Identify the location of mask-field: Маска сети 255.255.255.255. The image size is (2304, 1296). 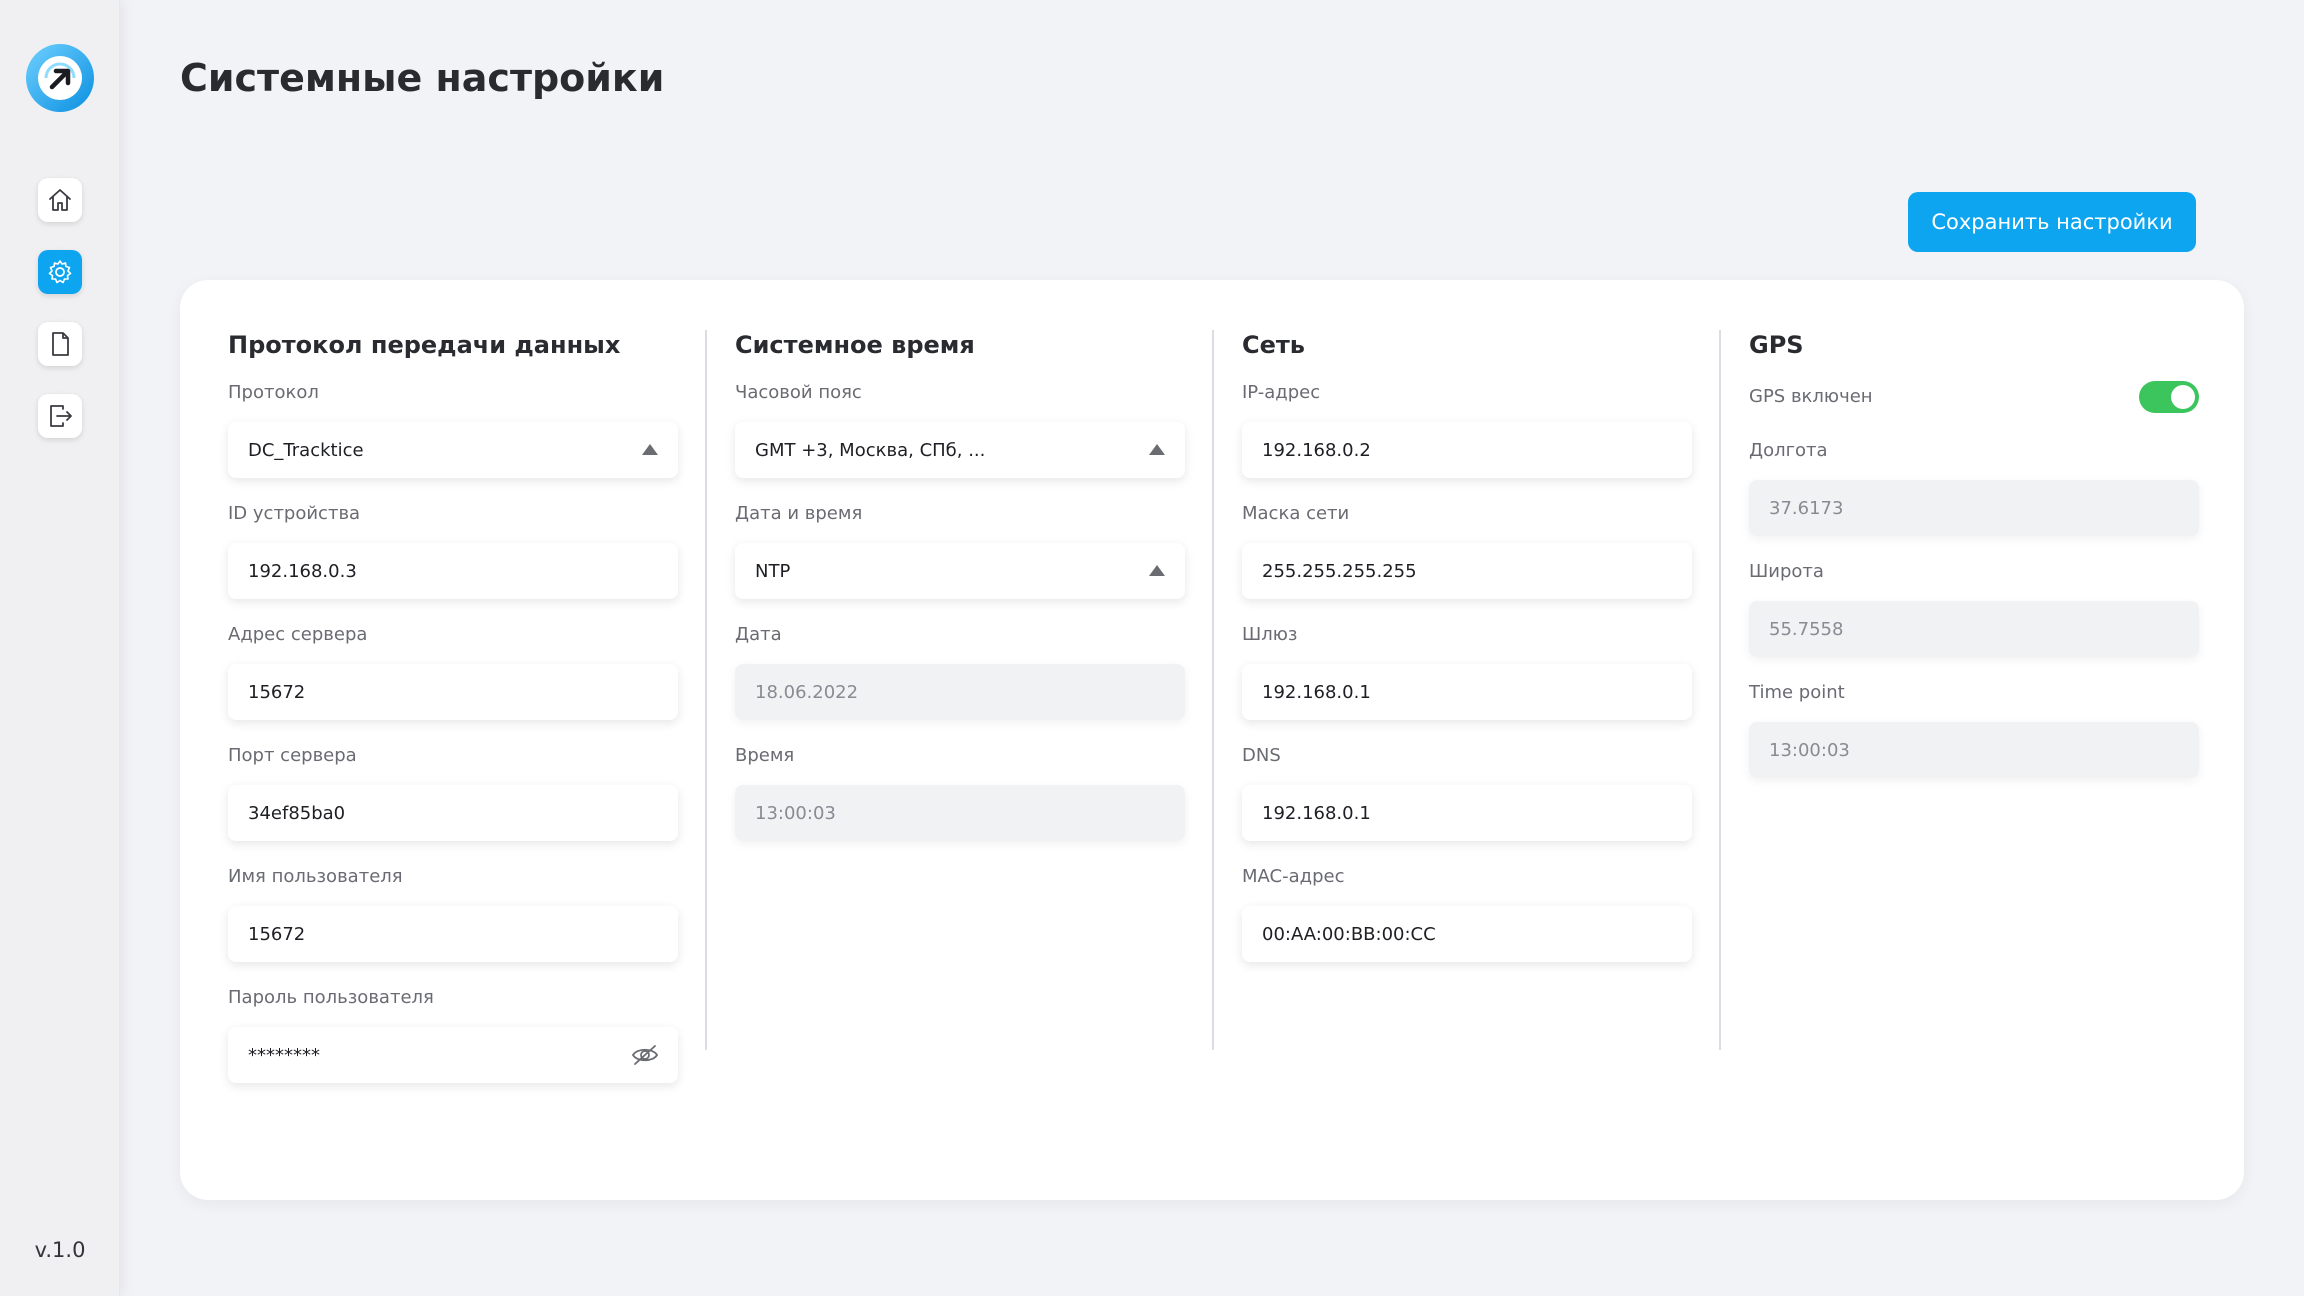
(1467, 550).